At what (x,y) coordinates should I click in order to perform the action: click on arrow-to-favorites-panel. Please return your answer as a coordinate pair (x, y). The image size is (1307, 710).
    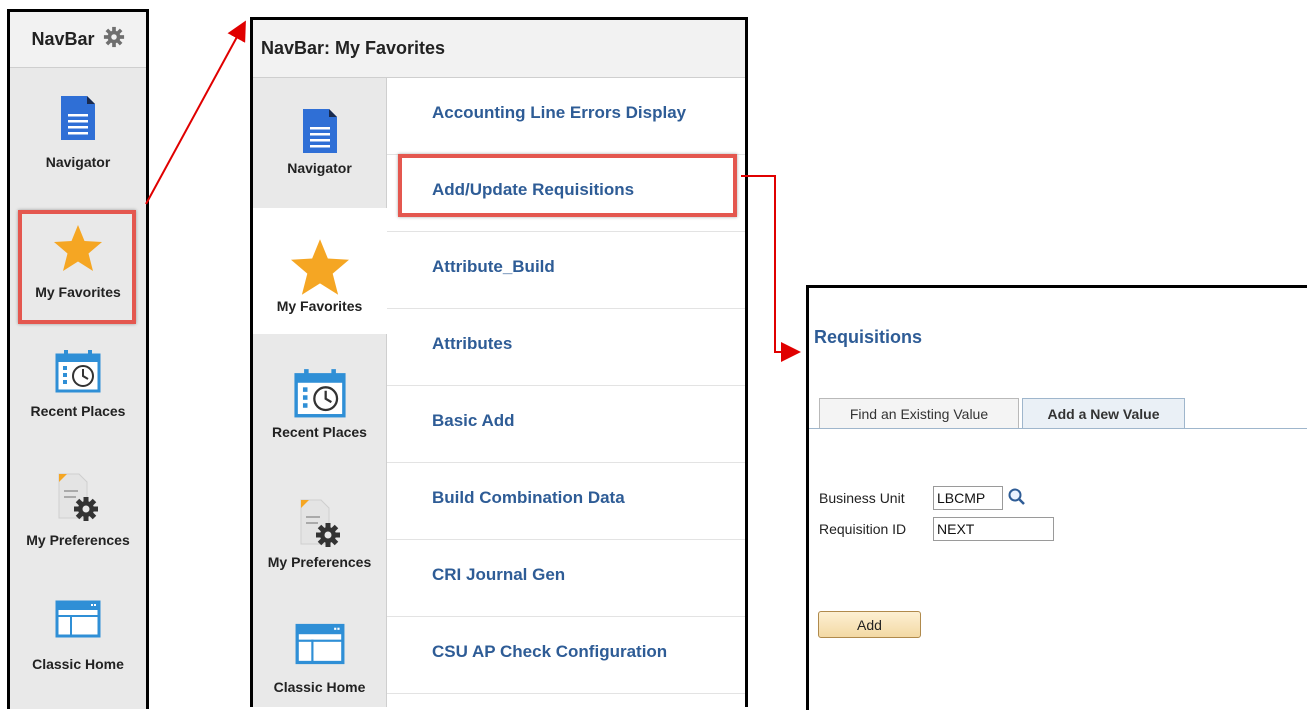
    Looking at the image, I should click on (195, 112).